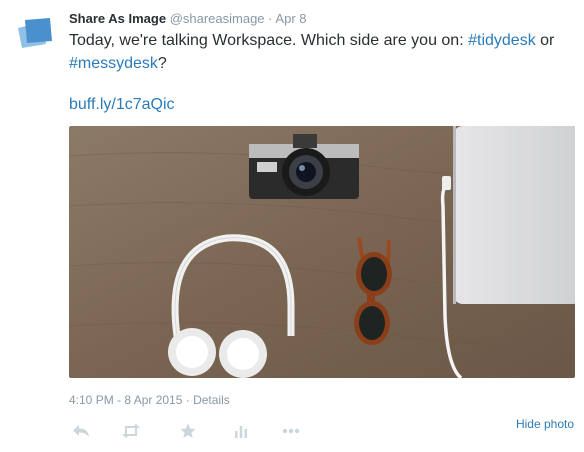 The image size is (584, 452). I want to click on reply-button, so click(81, 431).